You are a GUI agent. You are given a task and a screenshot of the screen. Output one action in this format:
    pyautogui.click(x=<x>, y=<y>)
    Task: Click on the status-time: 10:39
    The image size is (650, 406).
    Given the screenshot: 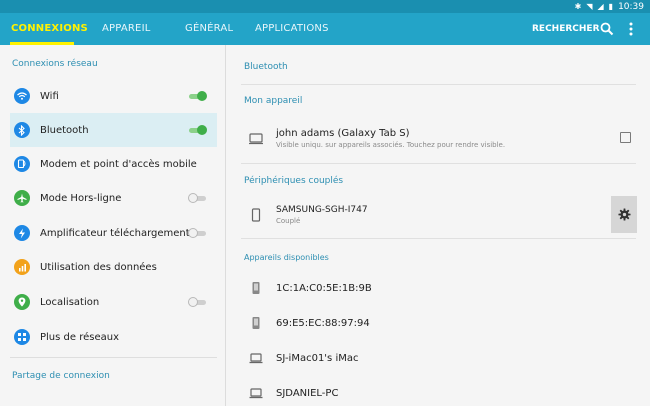 What is the action you would take?
    pyautogui.click(x=631, y=6)
    